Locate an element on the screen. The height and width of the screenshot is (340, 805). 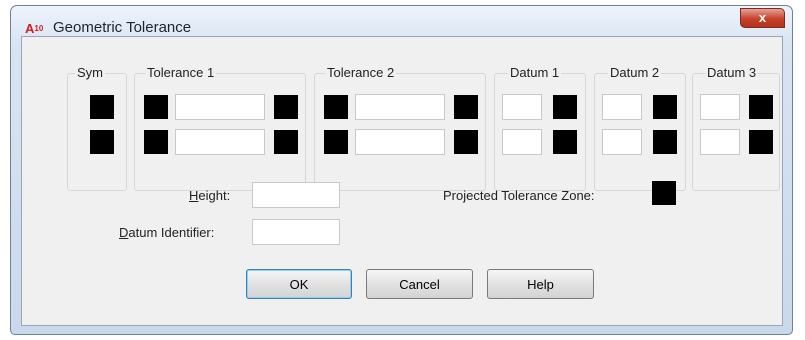
projected-tolerance-zone-toggle is located at coordinates (664, 193).